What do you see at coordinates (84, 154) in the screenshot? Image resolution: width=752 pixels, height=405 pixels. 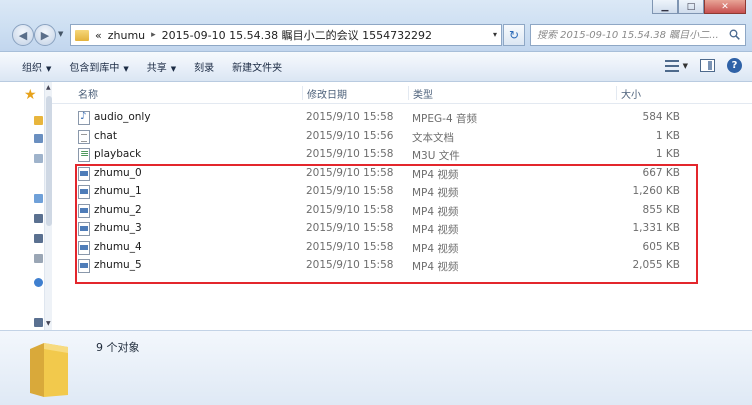 I see `playlist-file-icon` at bounding box center [84, 154].